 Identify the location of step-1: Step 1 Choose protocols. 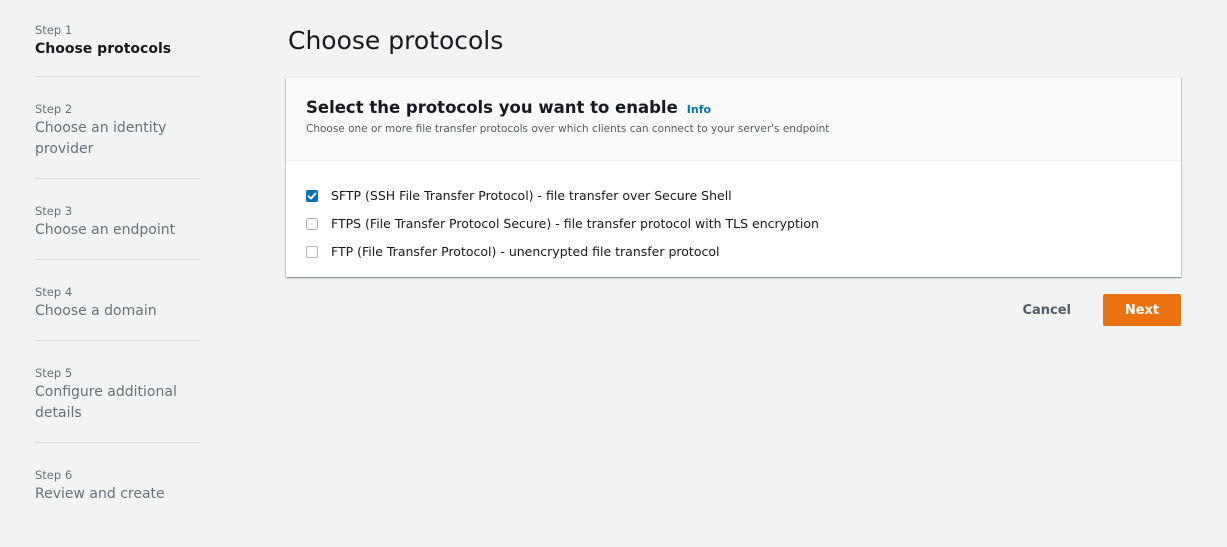
(117, 49).